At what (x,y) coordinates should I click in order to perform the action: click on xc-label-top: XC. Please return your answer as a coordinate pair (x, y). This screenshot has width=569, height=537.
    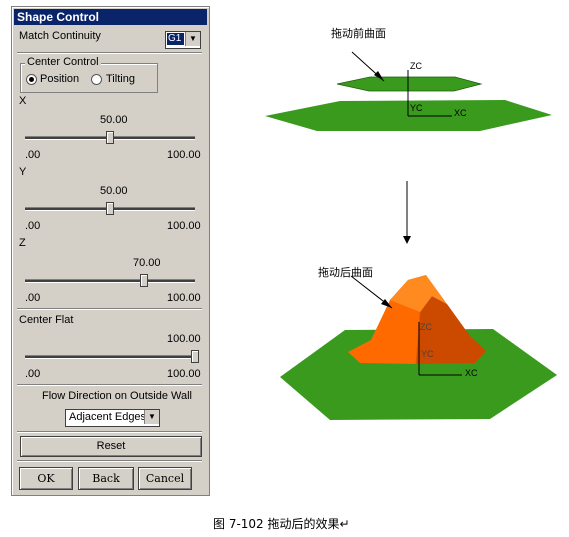
    Looking at the image, I should click on (460, 113).